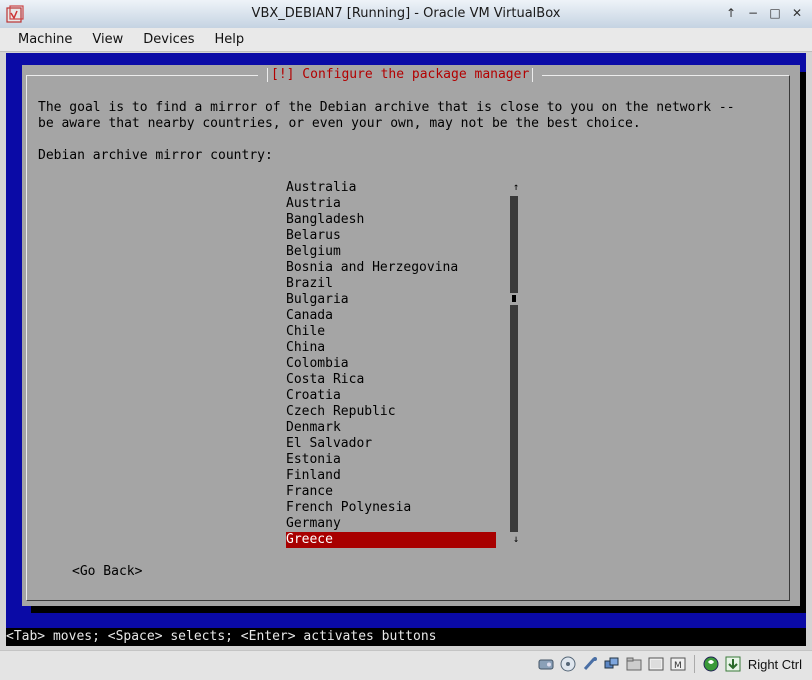  I want to click on list-item: Bangladesh, so click(391, 220).